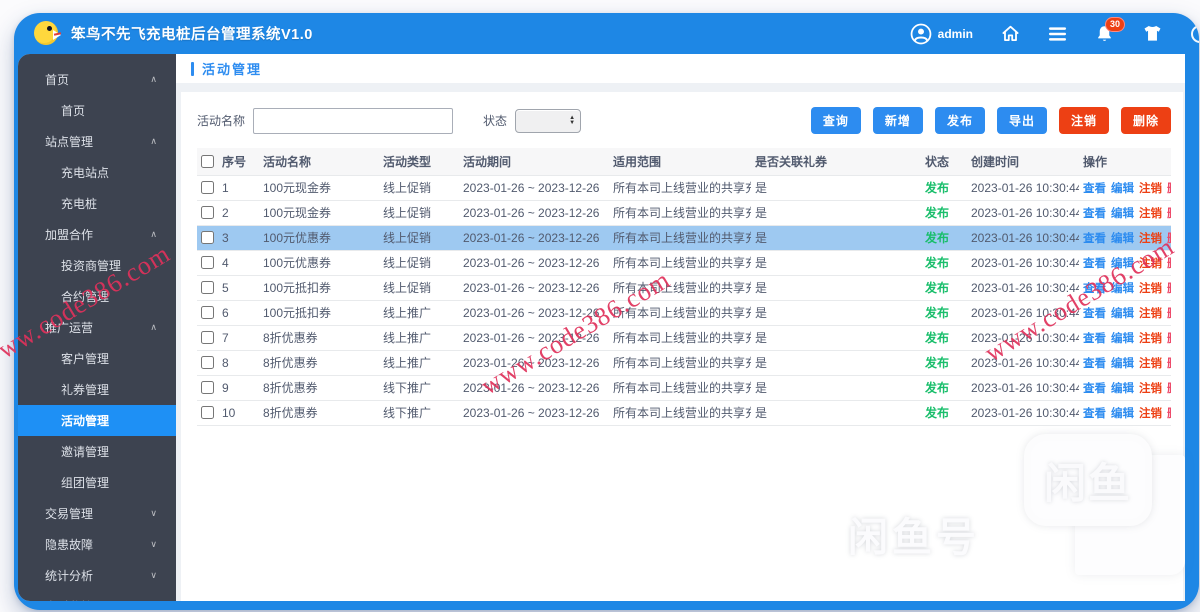 Image resolution: width=1200 pixels, height=612 pixels. Describe the element at coordinates (97, 296) in the screenshot. I see `sidebar-item-2-1: 合约管理` at that location.